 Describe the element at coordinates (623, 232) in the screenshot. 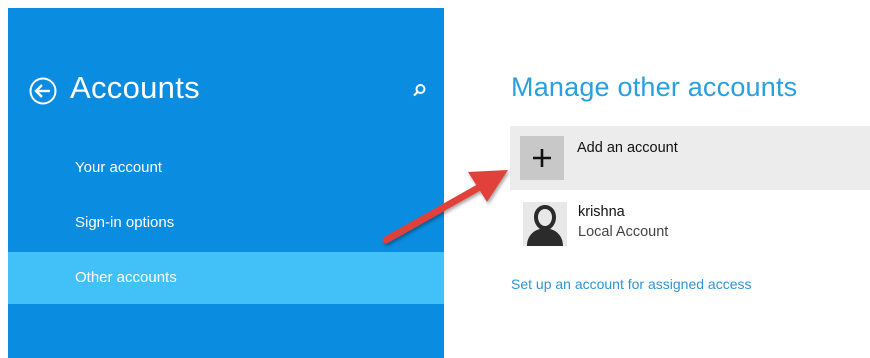

I see `account-type: Local Account` at that location.